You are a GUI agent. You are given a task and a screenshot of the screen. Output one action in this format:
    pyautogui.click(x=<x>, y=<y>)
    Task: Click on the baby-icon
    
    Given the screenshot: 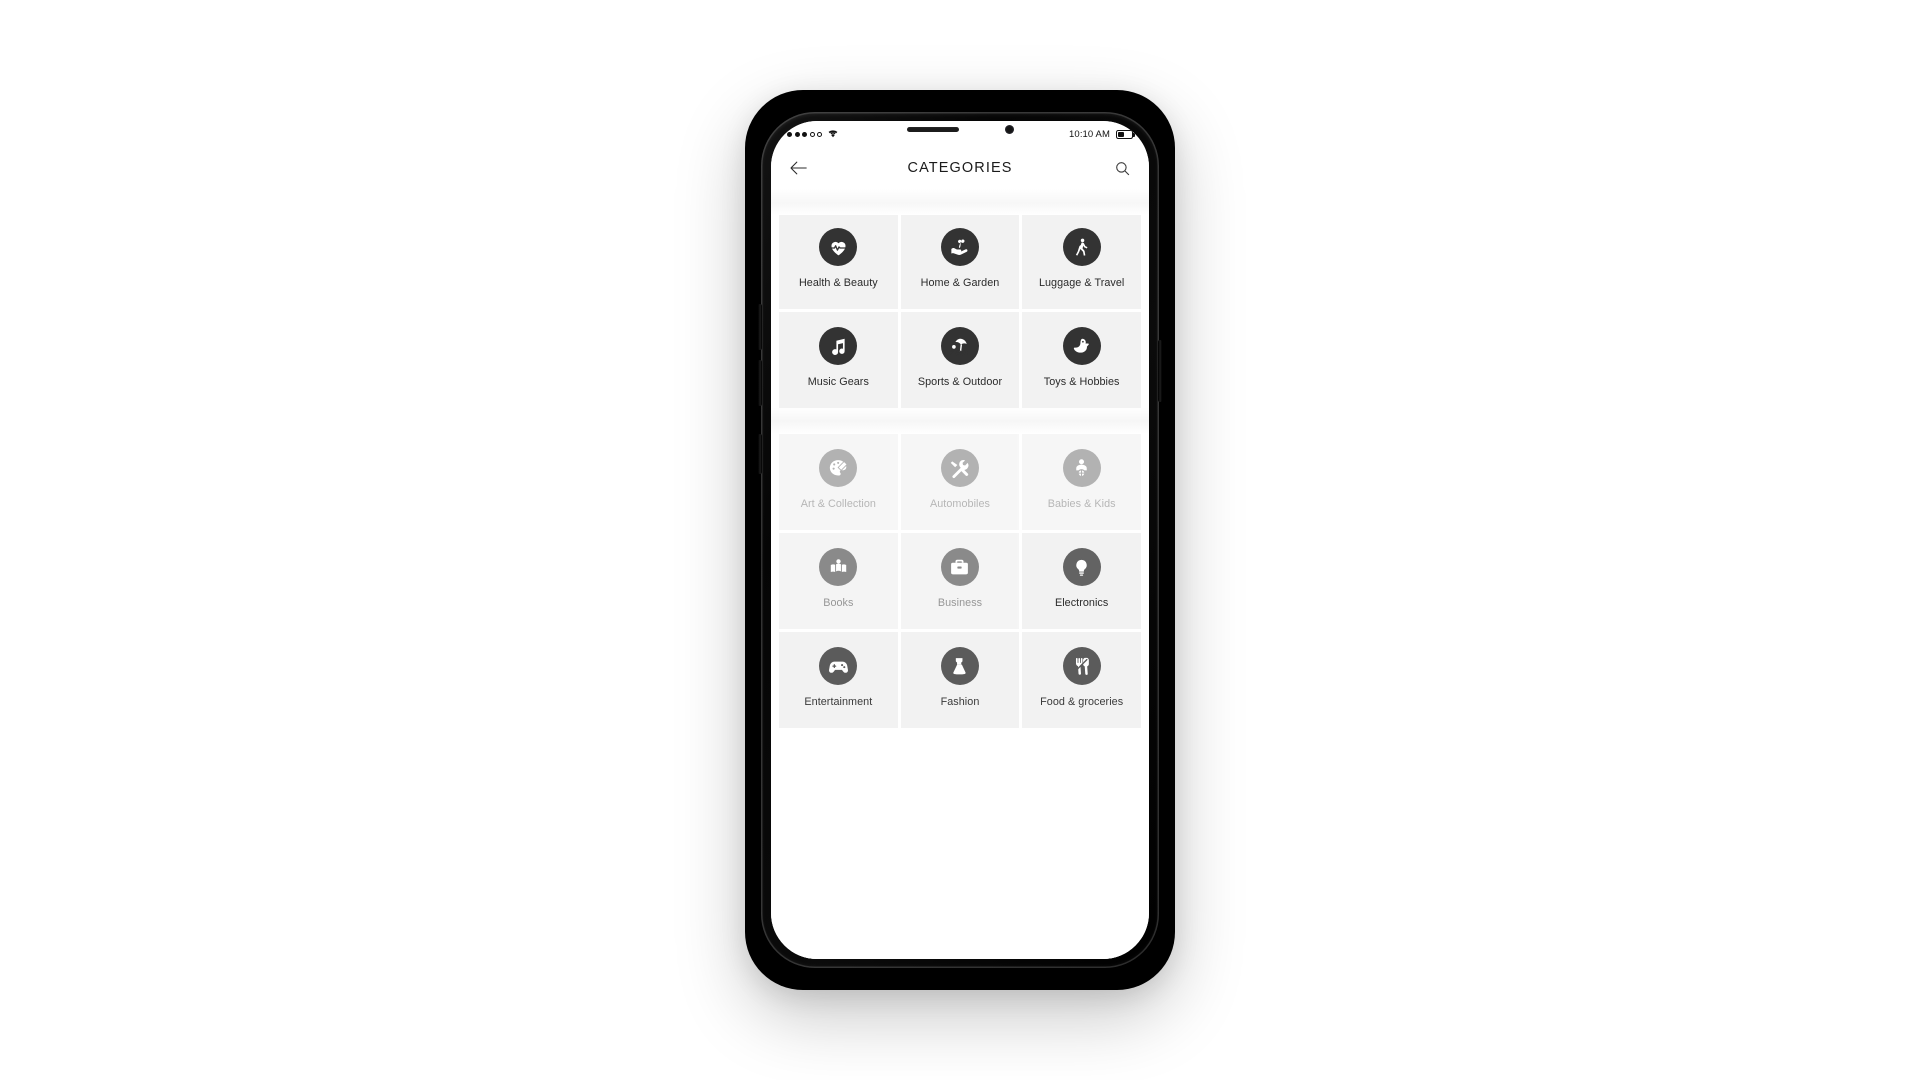 What is the action you would take?
    pyautogui.click(x=1081, y=468)
    